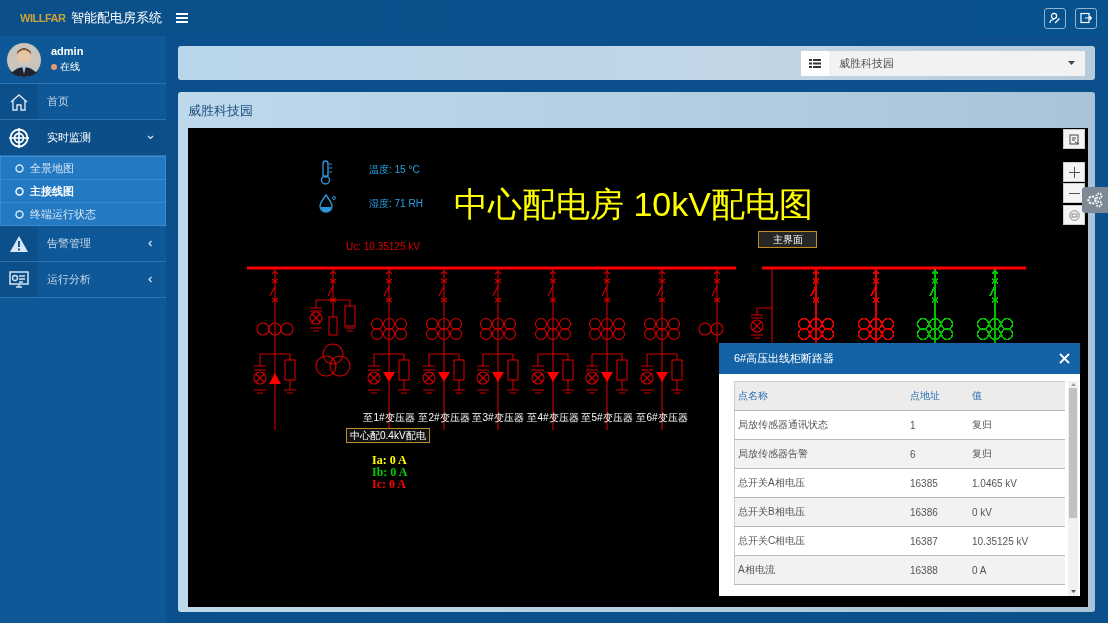  What do you see at coordinates (83, 214) in the screenshot?
I see `submenu-item: 终端运行状态` at bounding box center [83, 214].